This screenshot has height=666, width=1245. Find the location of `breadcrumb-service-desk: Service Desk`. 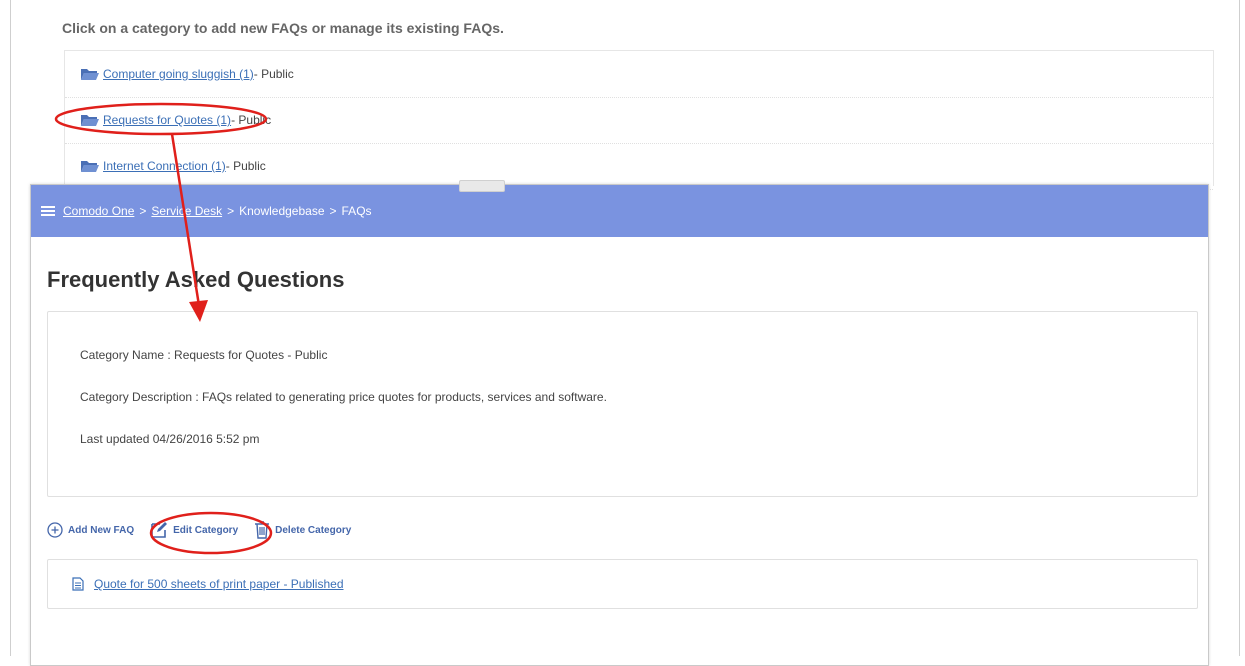

breadcrumb-service-desk: Service Desk is located at coordinates (186, 211).